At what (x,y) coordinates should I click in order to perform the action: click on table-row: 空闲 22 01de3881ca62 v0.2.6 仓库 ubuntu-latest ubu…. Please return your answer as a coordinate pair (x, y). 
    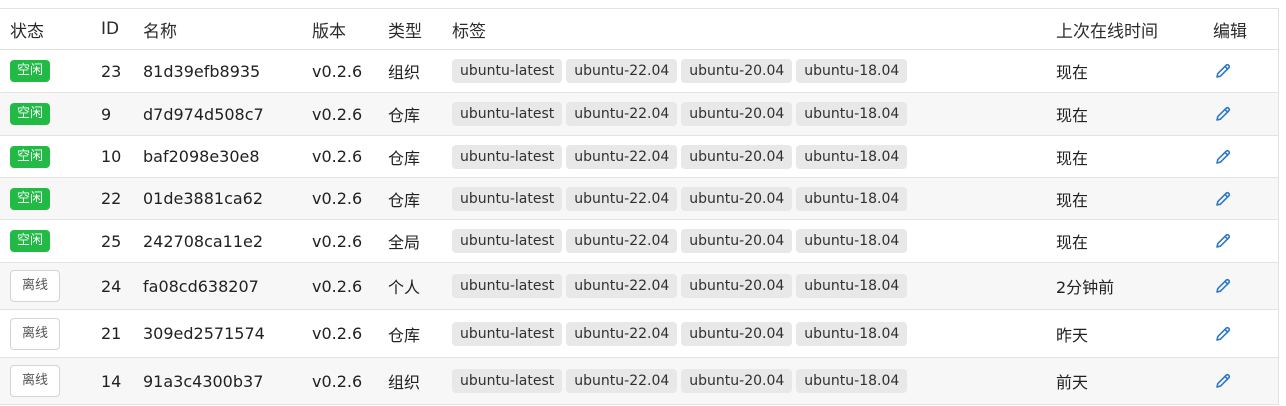
    Looking at the image, I should click on (639, 199).